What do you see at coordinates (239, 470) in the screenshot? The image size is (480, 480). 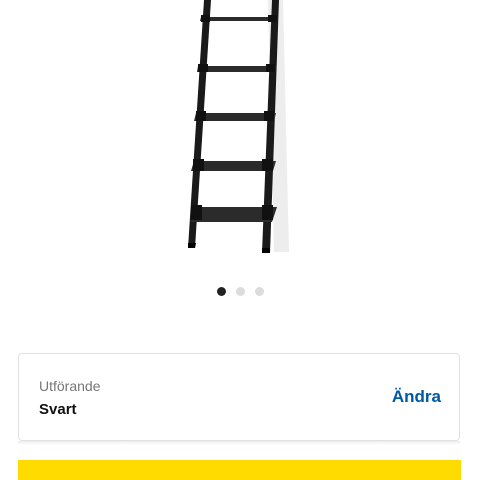 I see `add-to-cart-button` at bounding box center [239, 470].